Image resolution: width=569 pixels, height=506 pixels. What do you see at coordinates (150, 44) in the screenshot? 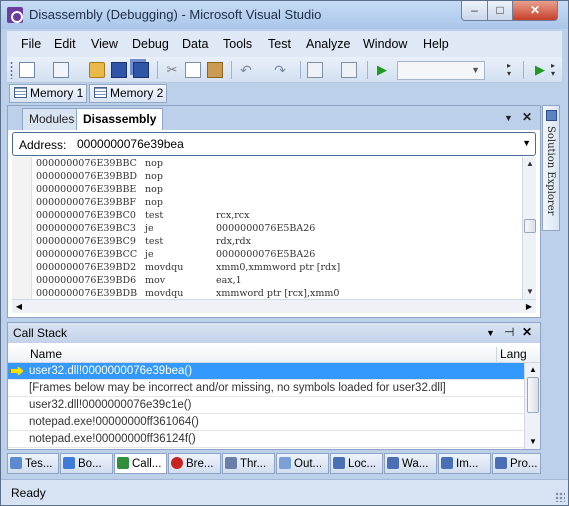
I see `menu-debug: Debug` at bounding box center [150, 44].